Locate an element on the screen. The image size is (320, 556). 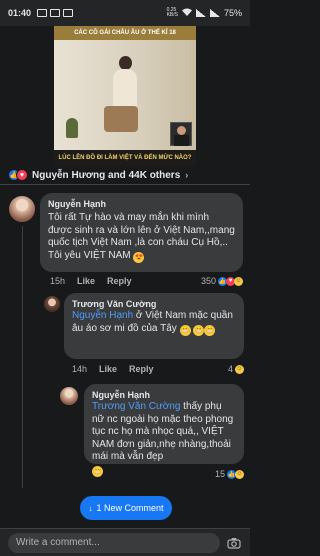
emoji-love-icon: 😍 is located at coordinates (139, 257).